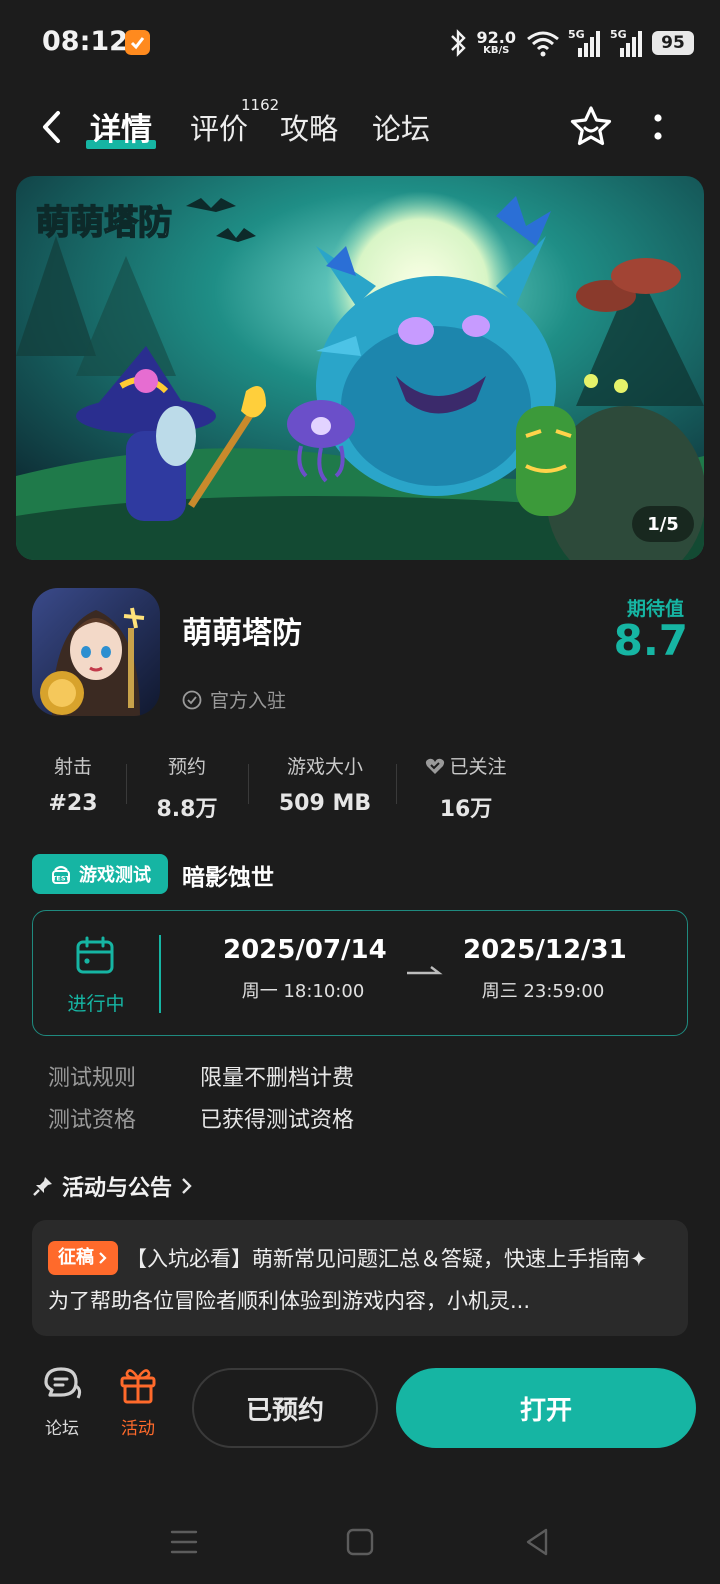 The width and height of the screenshot is (720, 1584). What do you see at coordinates (192, 699) in the screenshot?
I see `verified-check-icon` at bounding box center [192, 699].